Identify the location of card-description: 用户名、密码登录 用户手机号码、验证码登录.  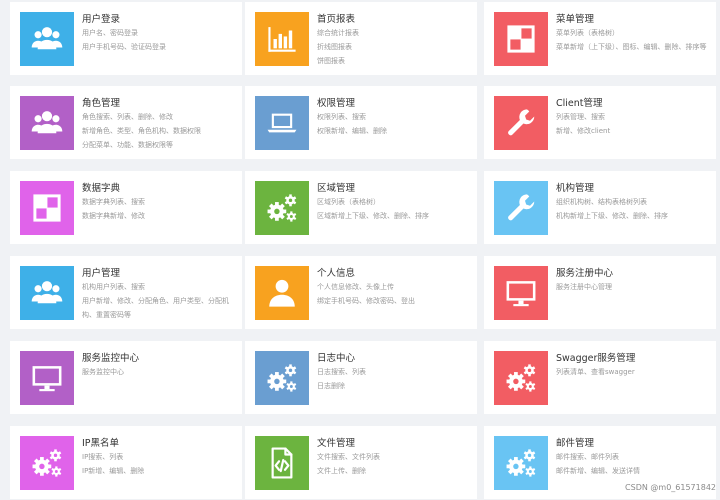
(161, 40).